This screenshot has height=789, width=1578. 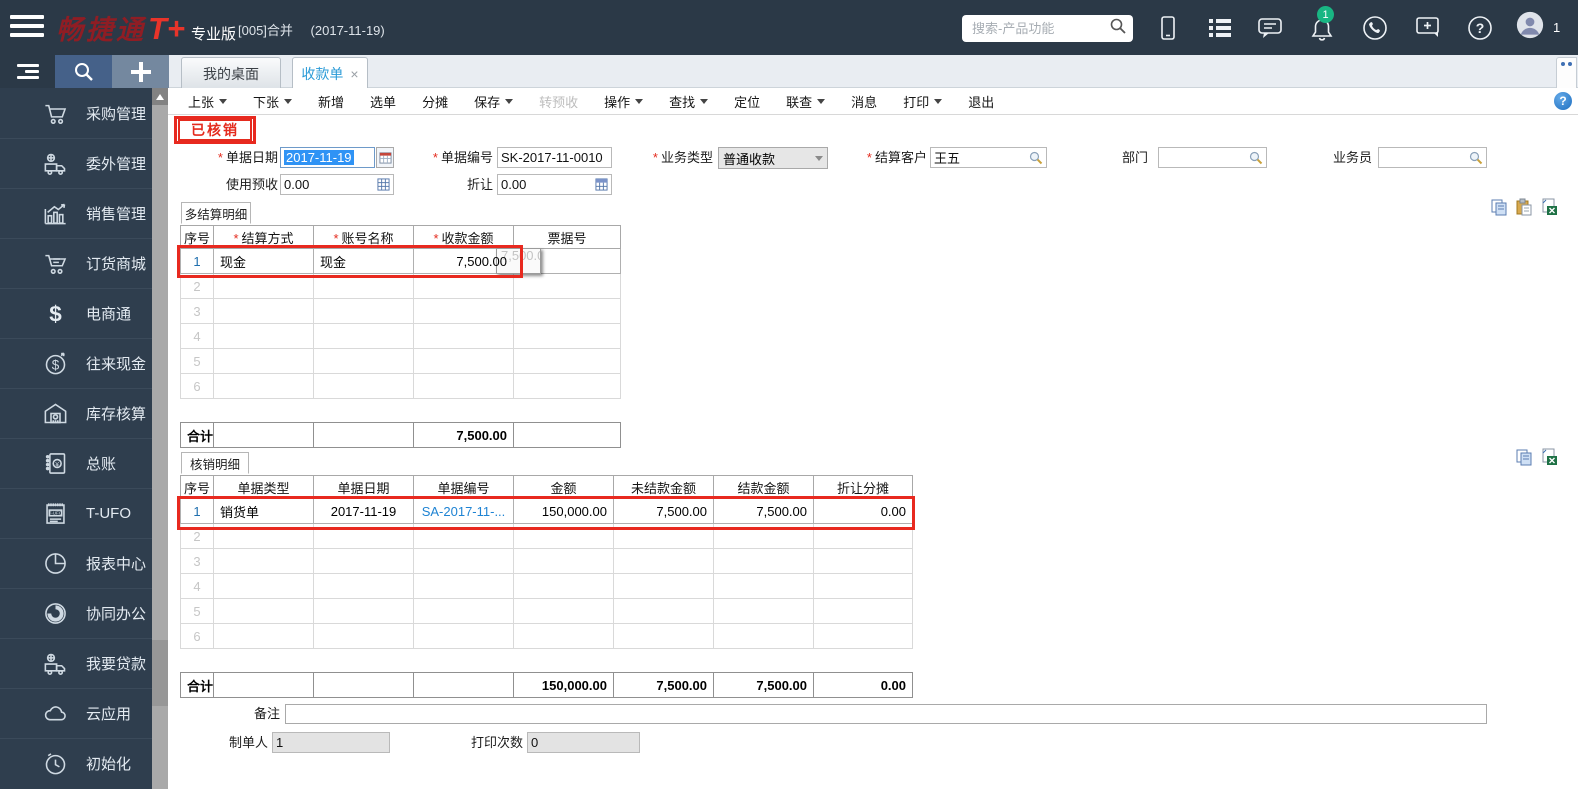 What do you see at coordinates (273, 101) in the screenshot?
I see `toolbar-next-button: 下张` at bounding box center [273, 101].